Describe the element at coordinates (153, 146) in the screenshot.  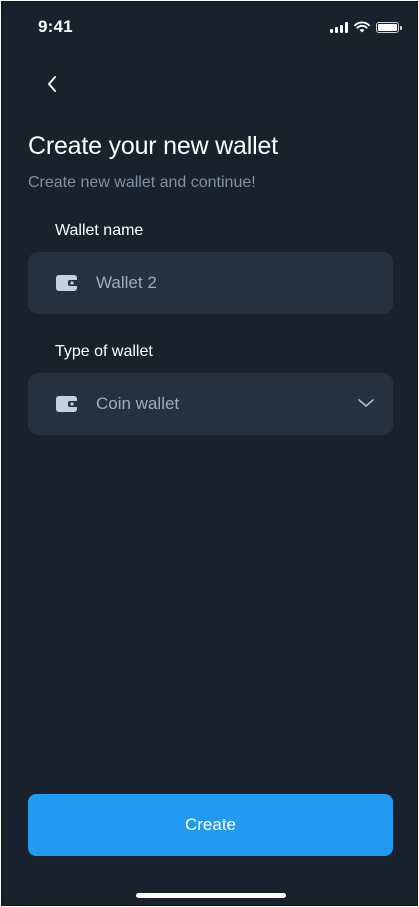
I see `page-title: Create your new wallet` at that location.